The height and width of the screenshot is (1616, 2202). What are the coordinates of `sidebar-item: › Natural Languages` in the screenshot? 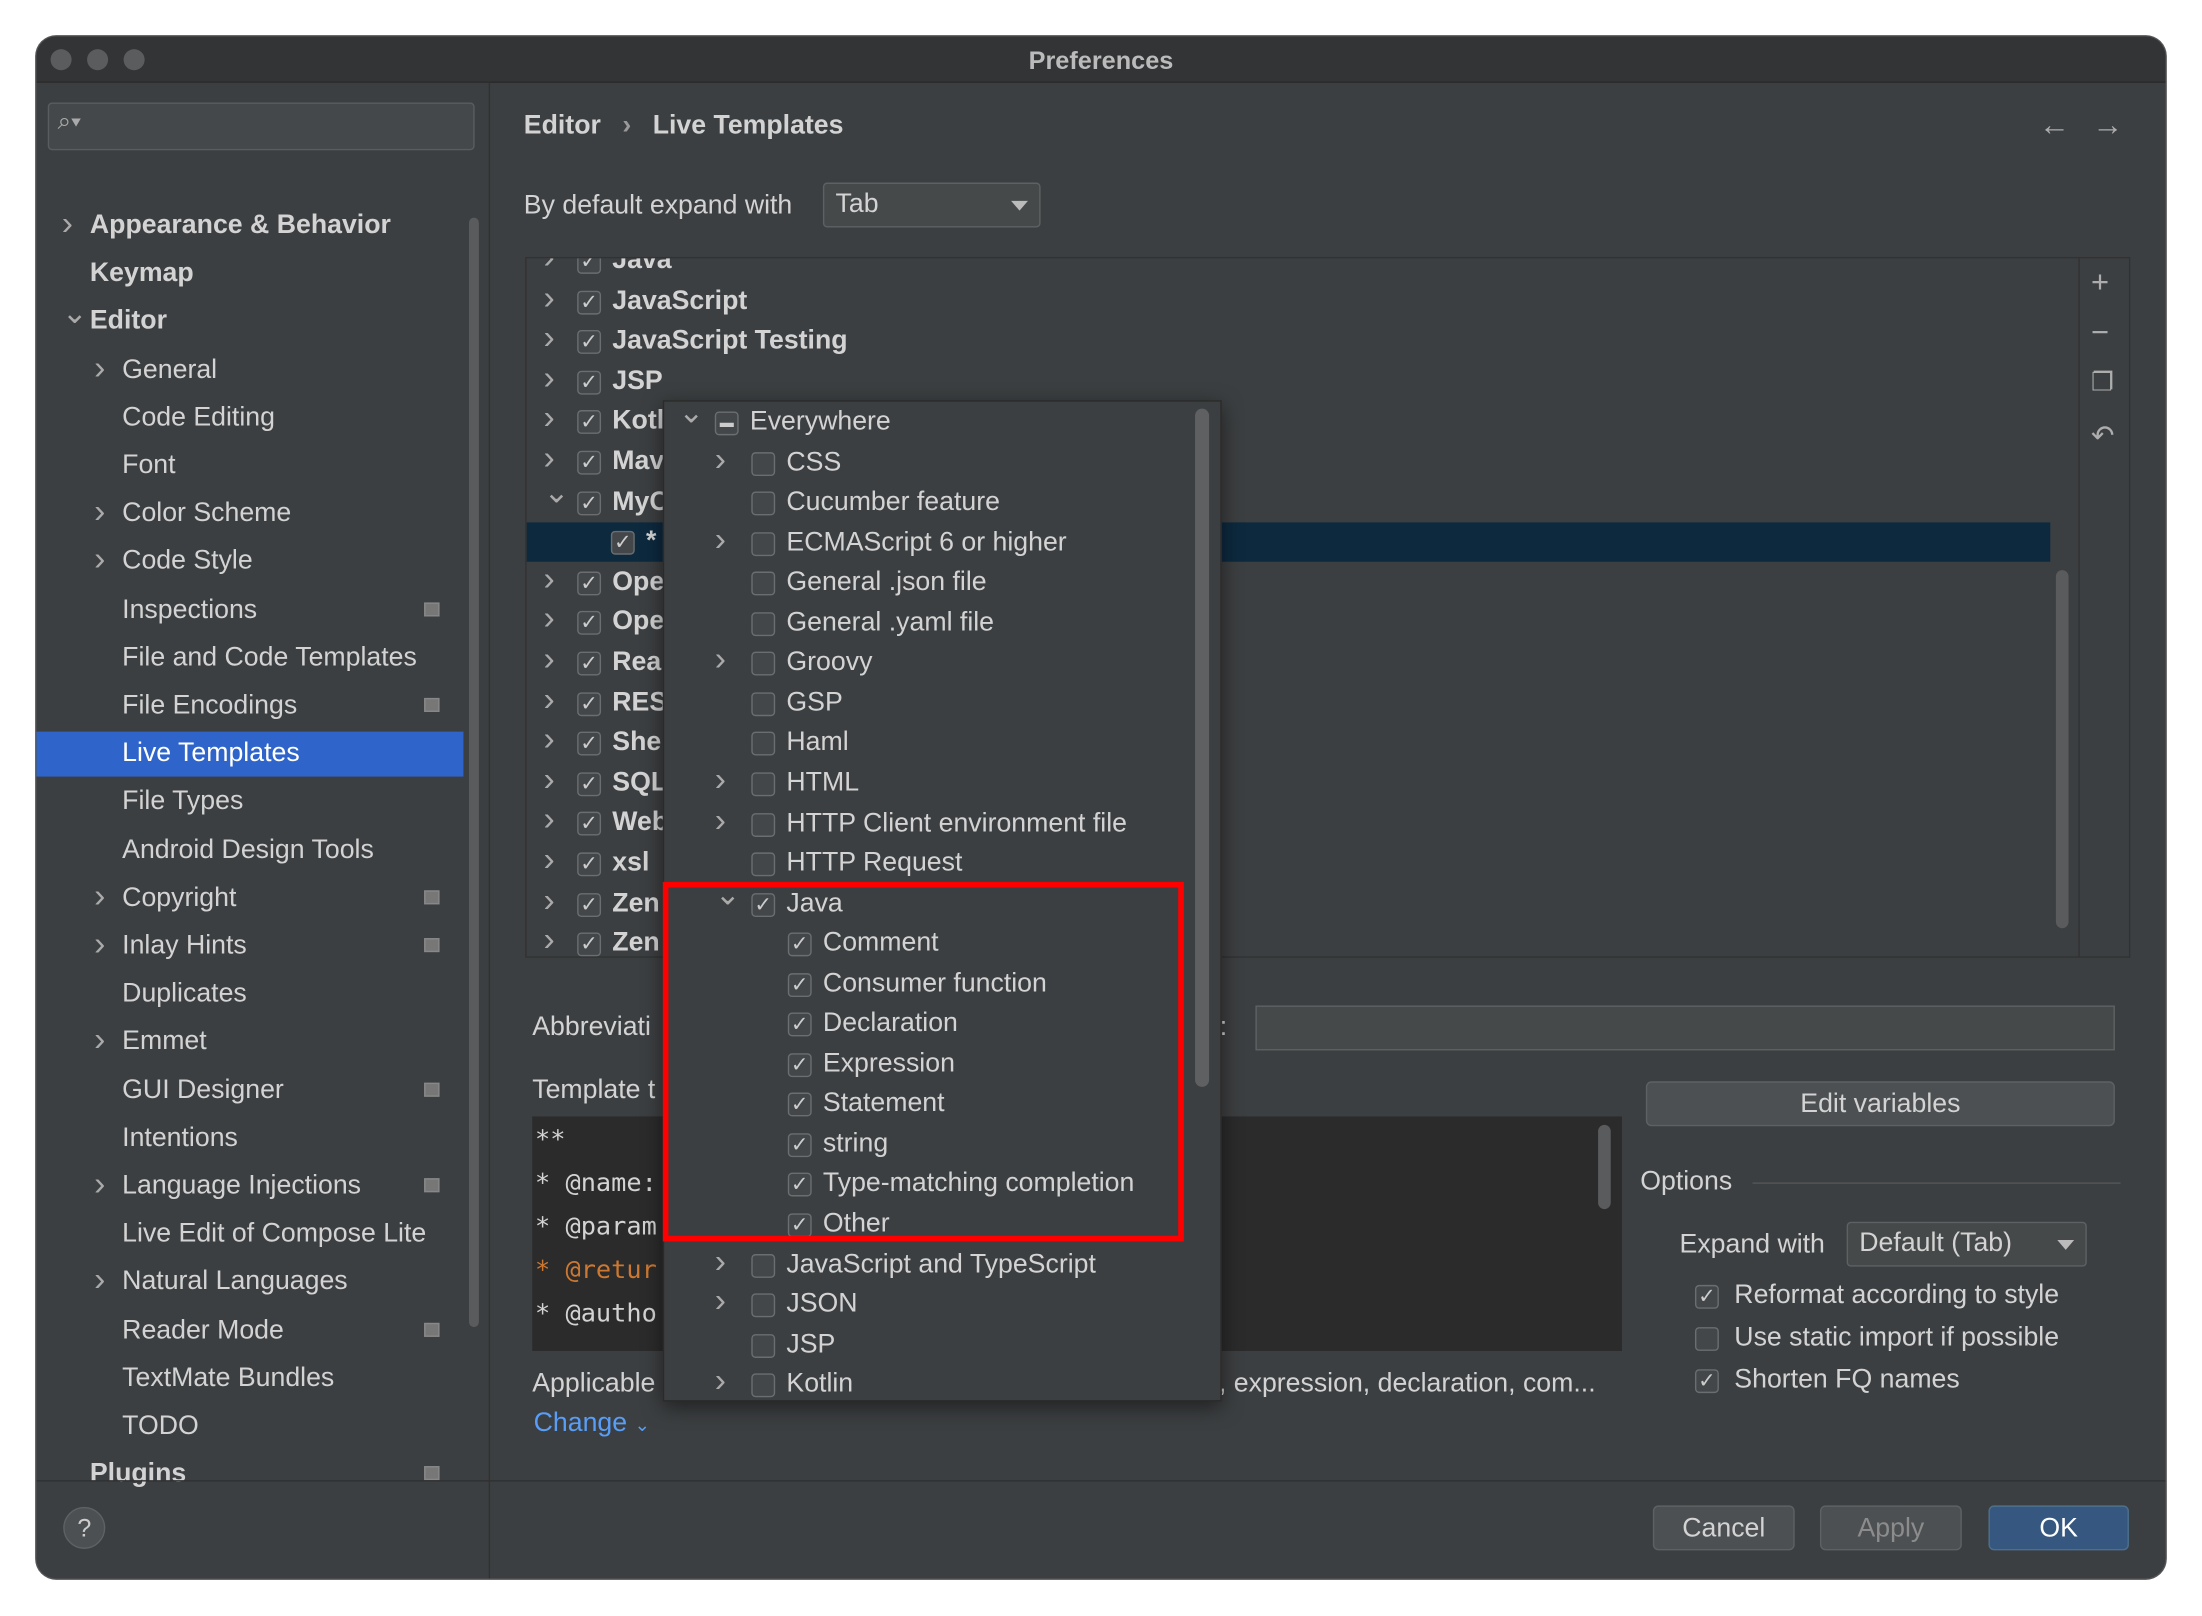 It's located at (250, 1282).